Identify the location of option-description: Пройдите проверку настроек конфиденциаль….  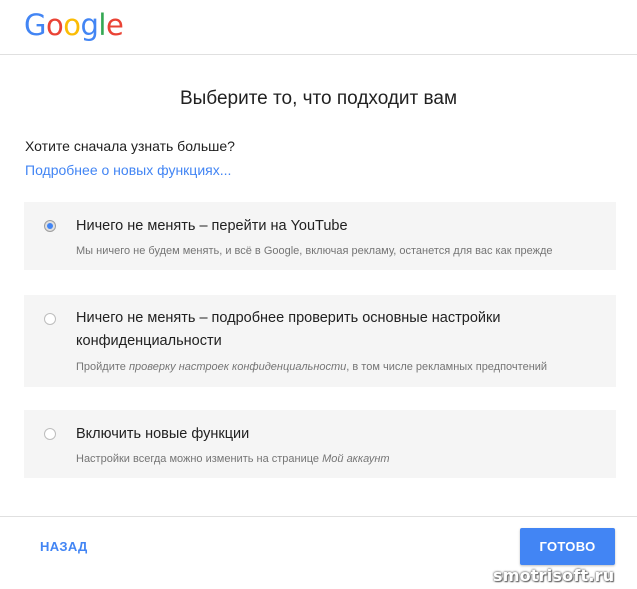
(311, 367).